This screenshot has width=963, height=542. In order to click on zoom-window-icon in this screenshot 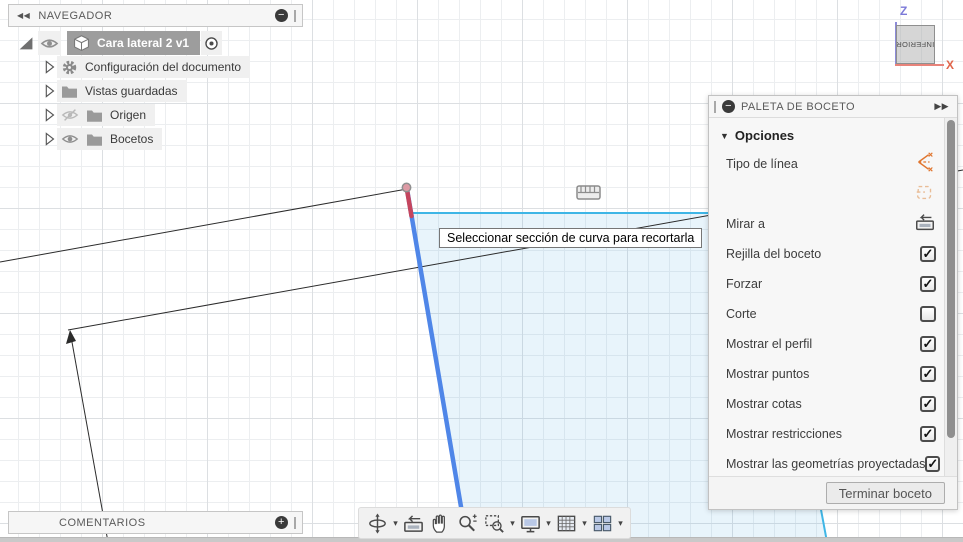, I will do `click(494, 523)`.